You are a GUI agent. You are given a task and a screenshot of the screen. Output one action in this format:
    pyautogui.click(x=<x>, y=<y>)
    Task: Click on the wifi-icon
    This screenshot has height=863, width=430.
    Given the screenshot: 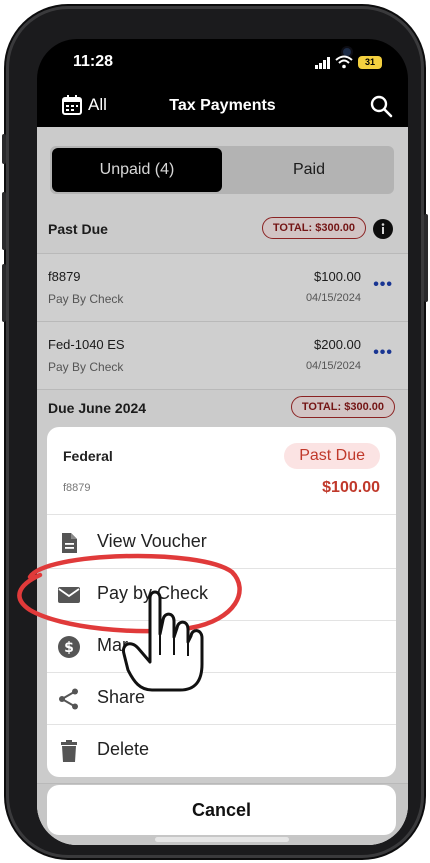 What is the action you would take?
    pyautogui.click(x=344, y=62)
    